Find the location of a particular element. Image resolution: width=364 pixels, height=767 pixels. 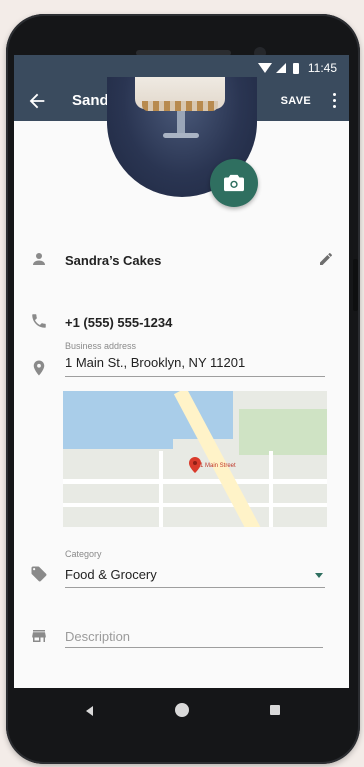

nav-home-icon is located at coordinates (182, 710).